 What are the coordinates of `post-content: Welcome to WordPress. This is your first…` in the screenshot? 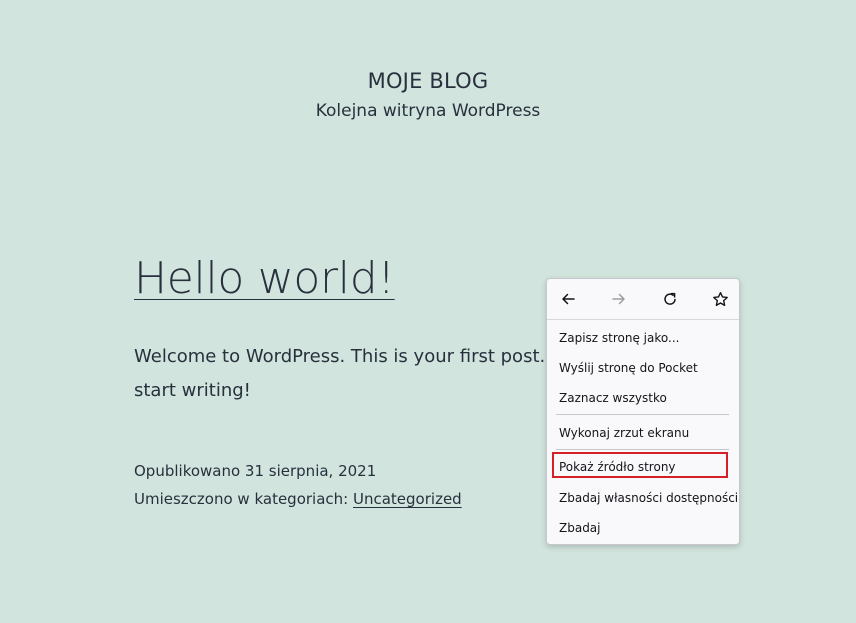 It's located at (494, 374).